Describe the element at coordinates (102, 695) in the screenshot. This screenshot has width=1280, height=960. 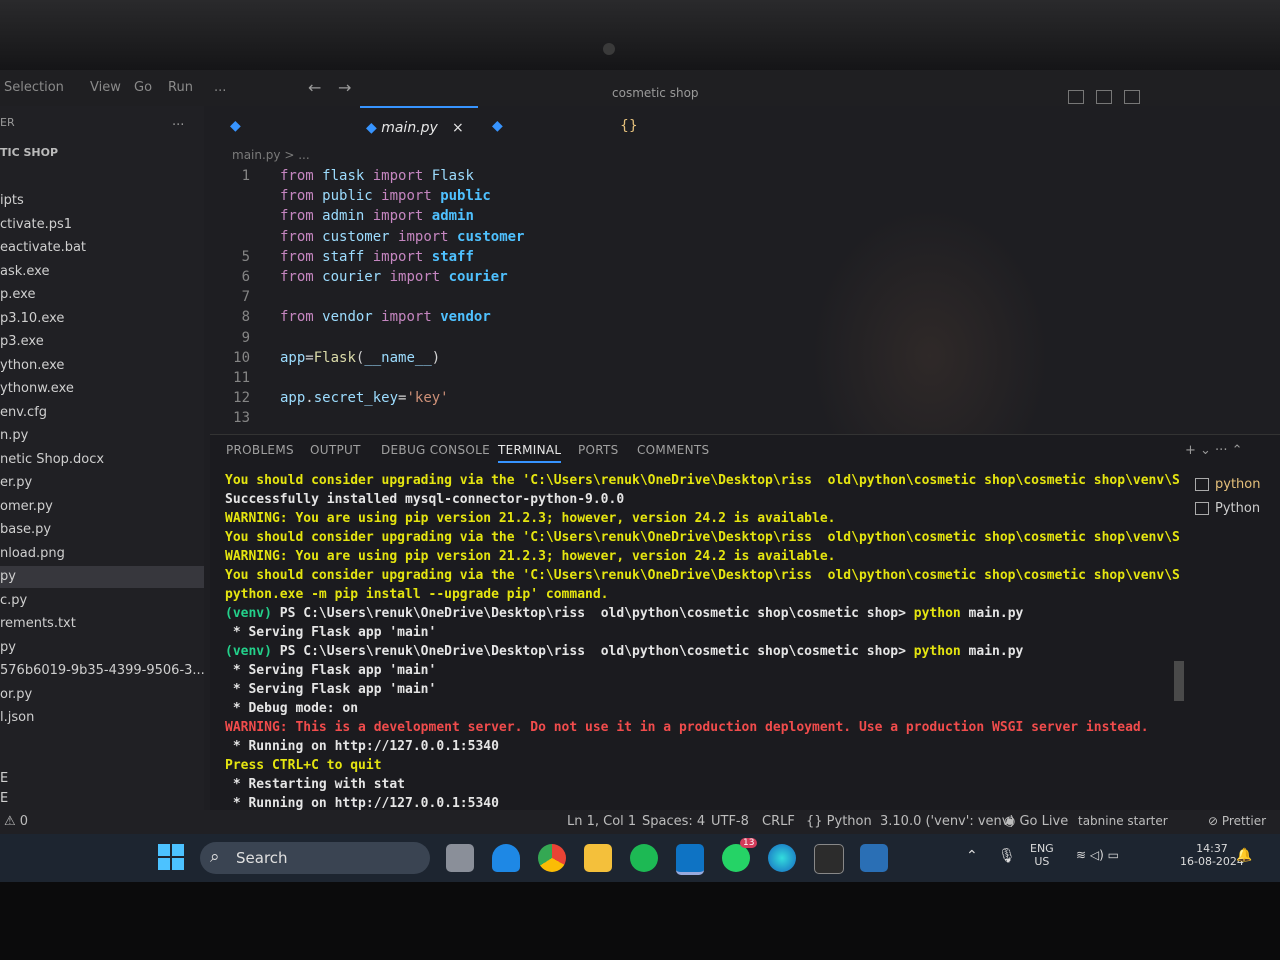
I see `file-item: or.py` at that location.